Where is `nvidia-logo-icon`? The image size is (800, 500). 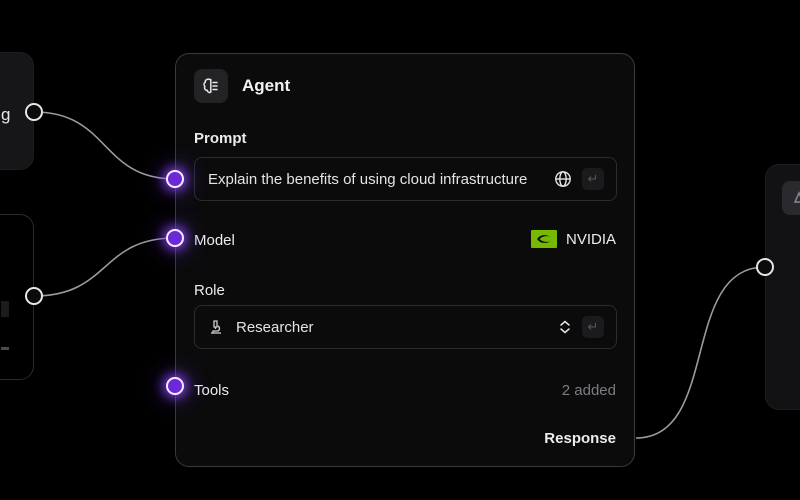
nvidia-logo-icon is located at coordinates (543, 239).